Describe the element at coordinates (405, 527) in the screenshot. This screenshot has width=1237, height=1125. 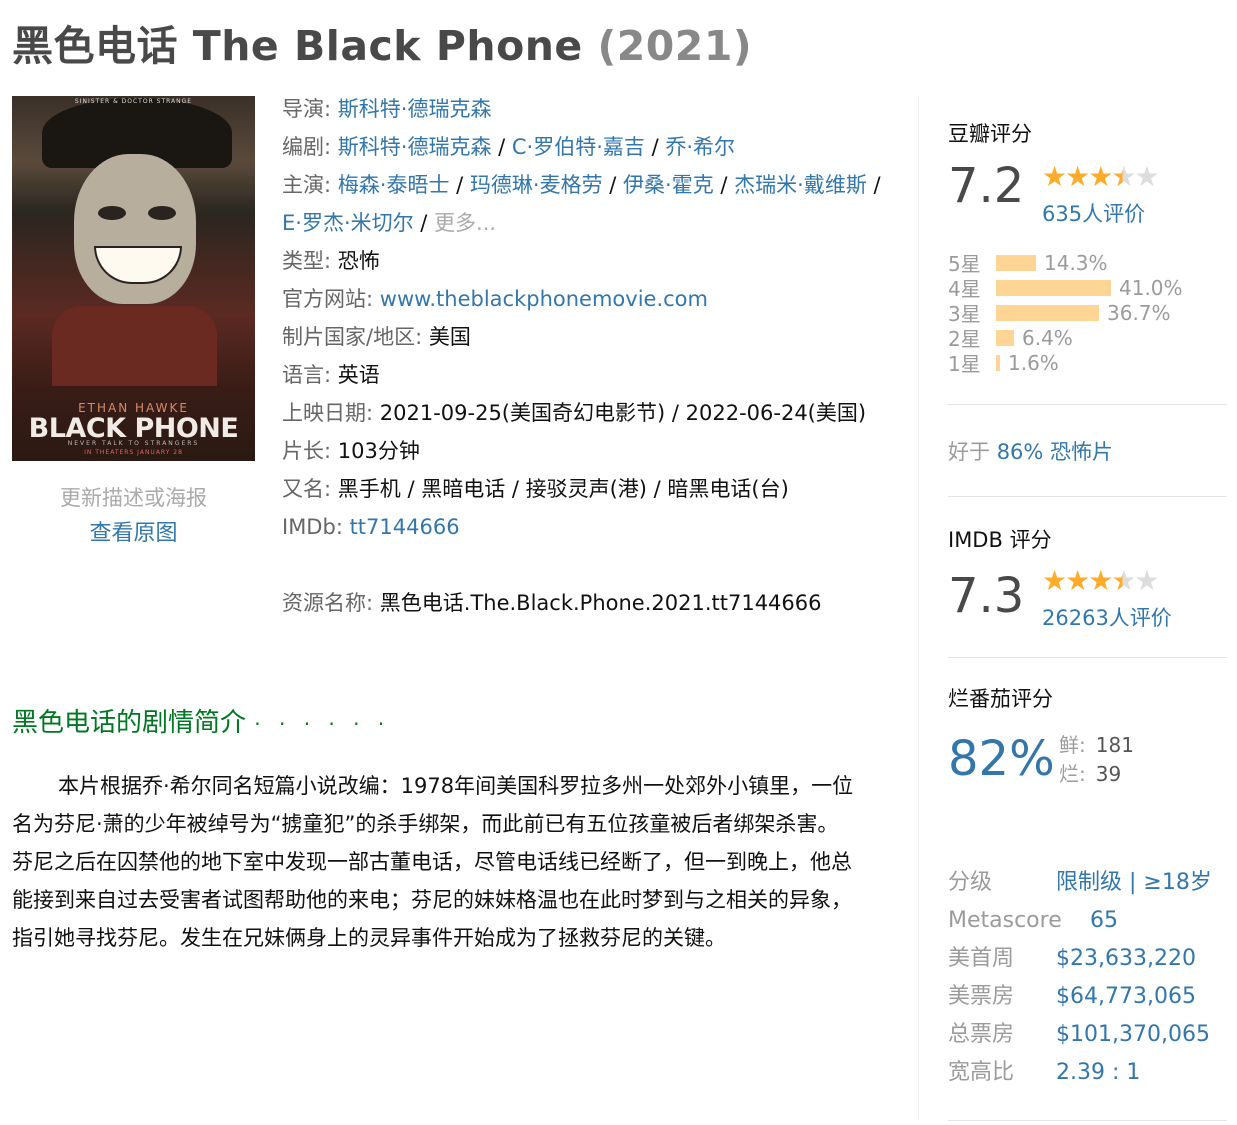
I see `imdb-link: tt7144666` at that location.